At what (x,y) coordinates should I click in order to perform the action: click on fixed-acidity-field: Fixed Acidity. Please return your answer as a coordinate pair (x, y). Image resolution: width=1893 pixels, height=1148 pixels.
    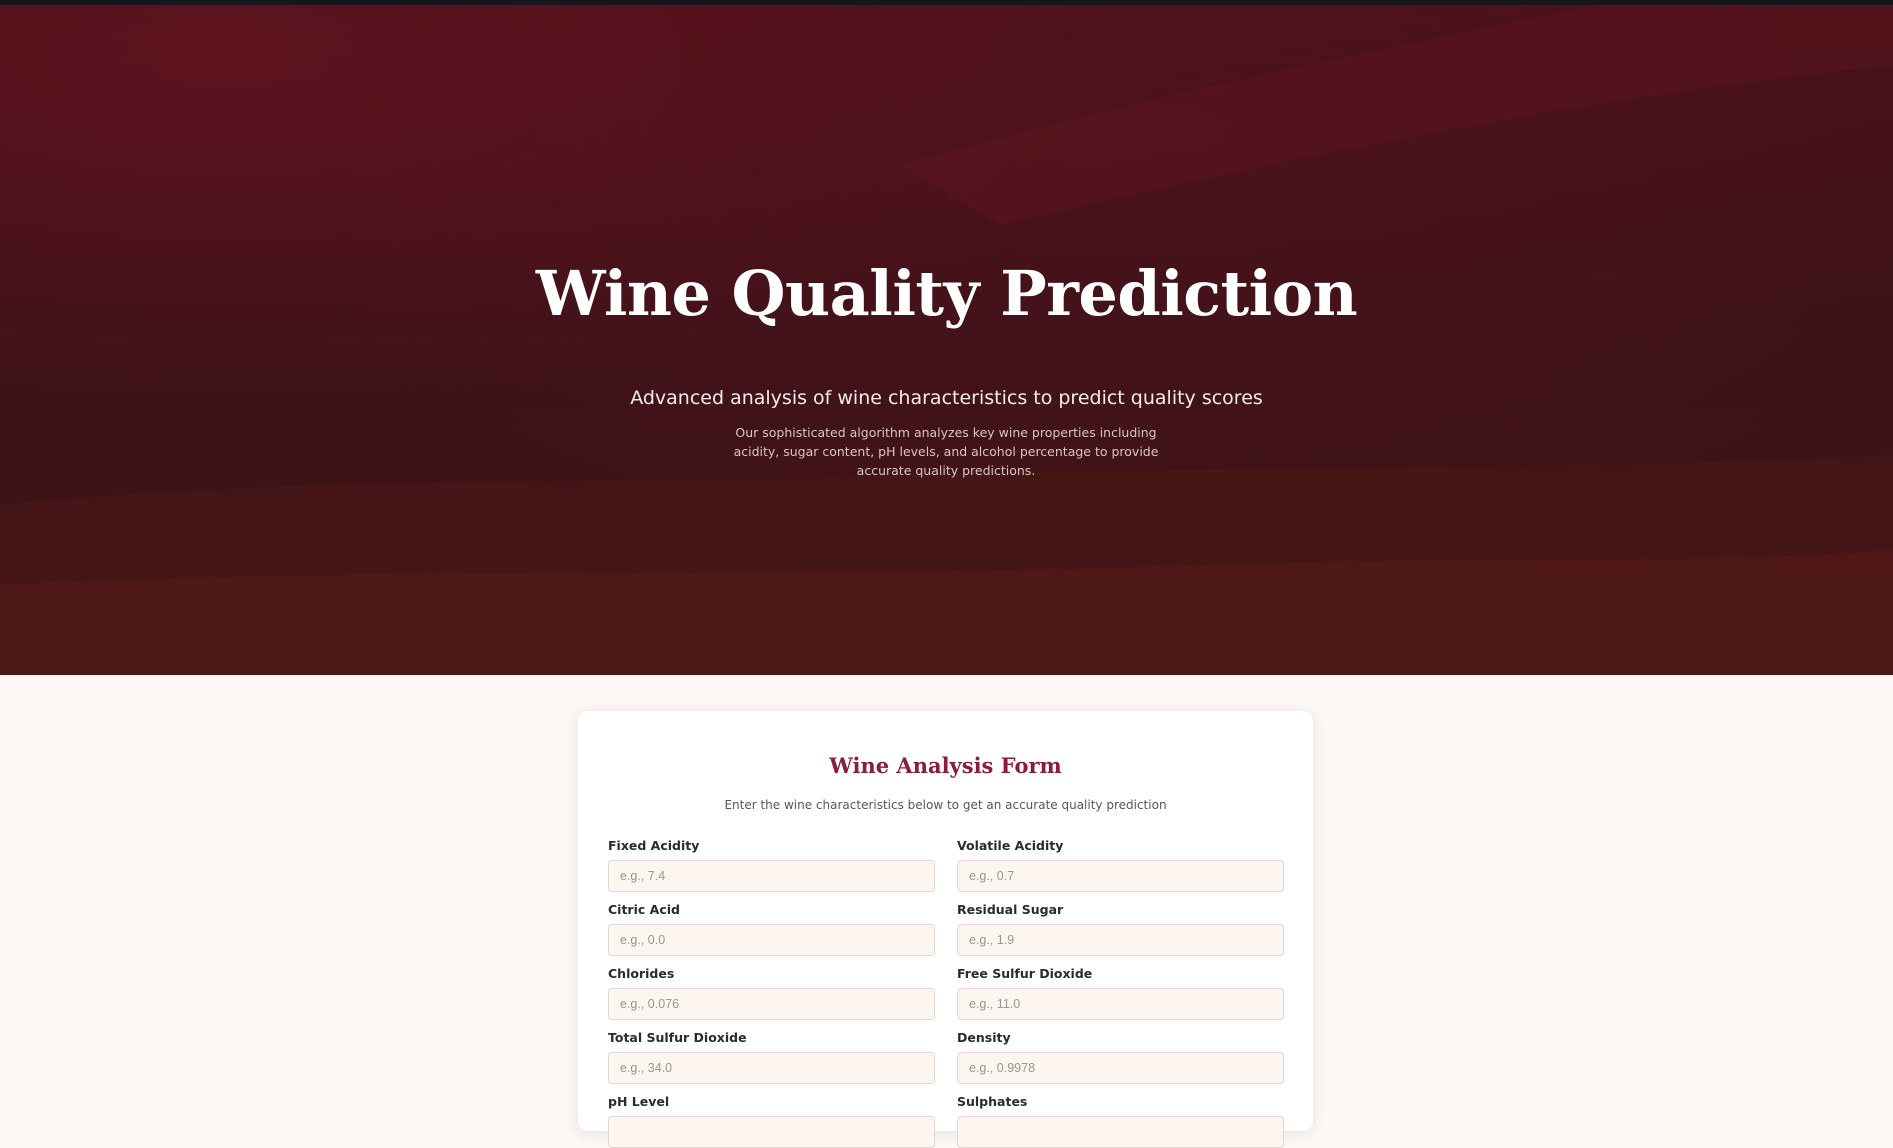
    Looking at the image, I should click on (771, 865).